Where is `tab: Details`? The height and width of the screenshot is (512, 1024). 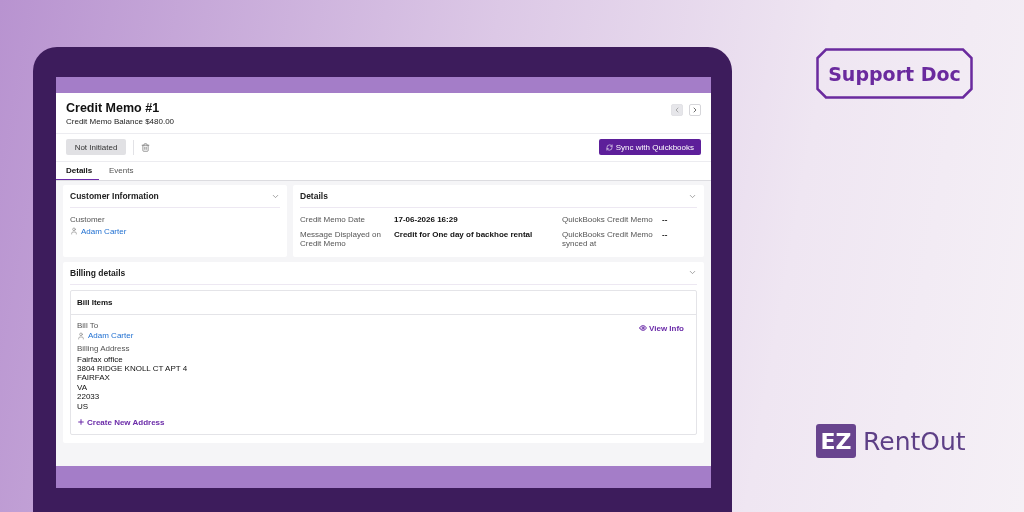
tab: Details is located at coordinates (77, 171).